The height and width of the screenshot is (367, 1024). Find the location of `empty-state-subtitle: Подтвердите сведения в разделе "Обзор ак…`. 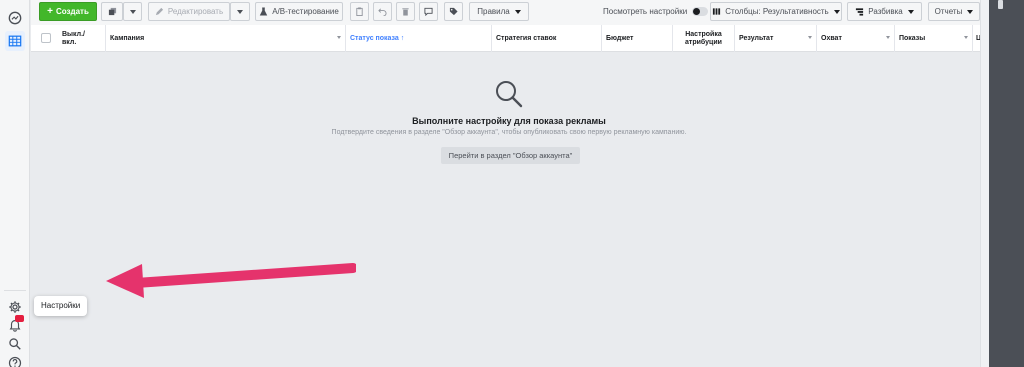

empty-state-subtitle: Подтвердите сведения в разделе "Обзор ак… is located at coordinates (509, 132).